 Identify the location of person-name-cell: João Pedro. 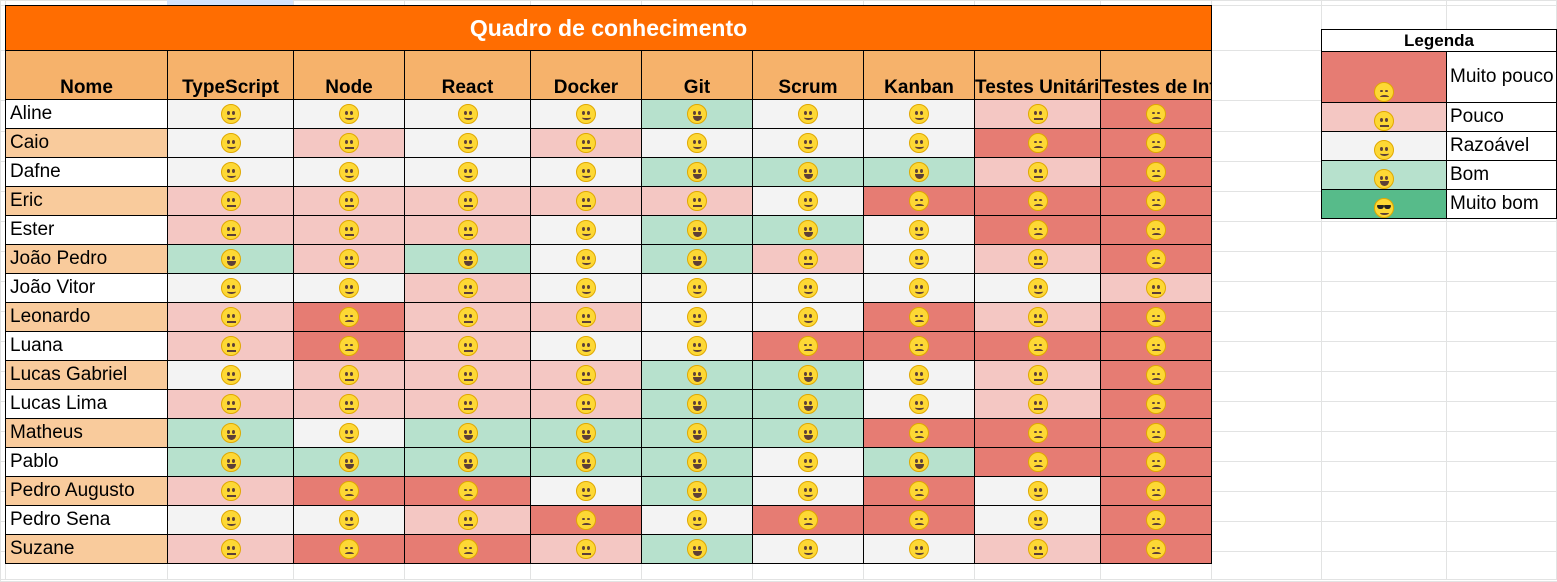
(86, 259).